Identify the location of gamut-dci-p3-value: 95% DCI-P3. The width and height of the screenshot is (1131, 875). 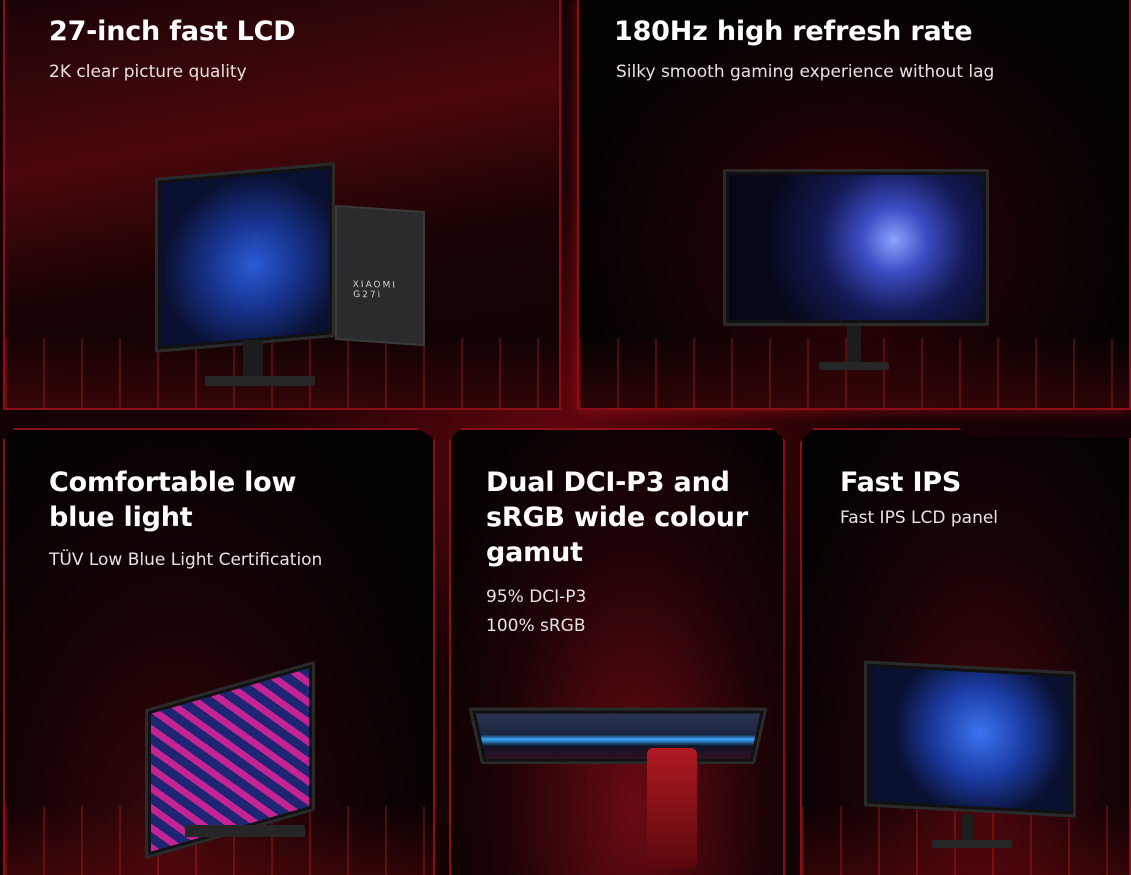
(536, 597).